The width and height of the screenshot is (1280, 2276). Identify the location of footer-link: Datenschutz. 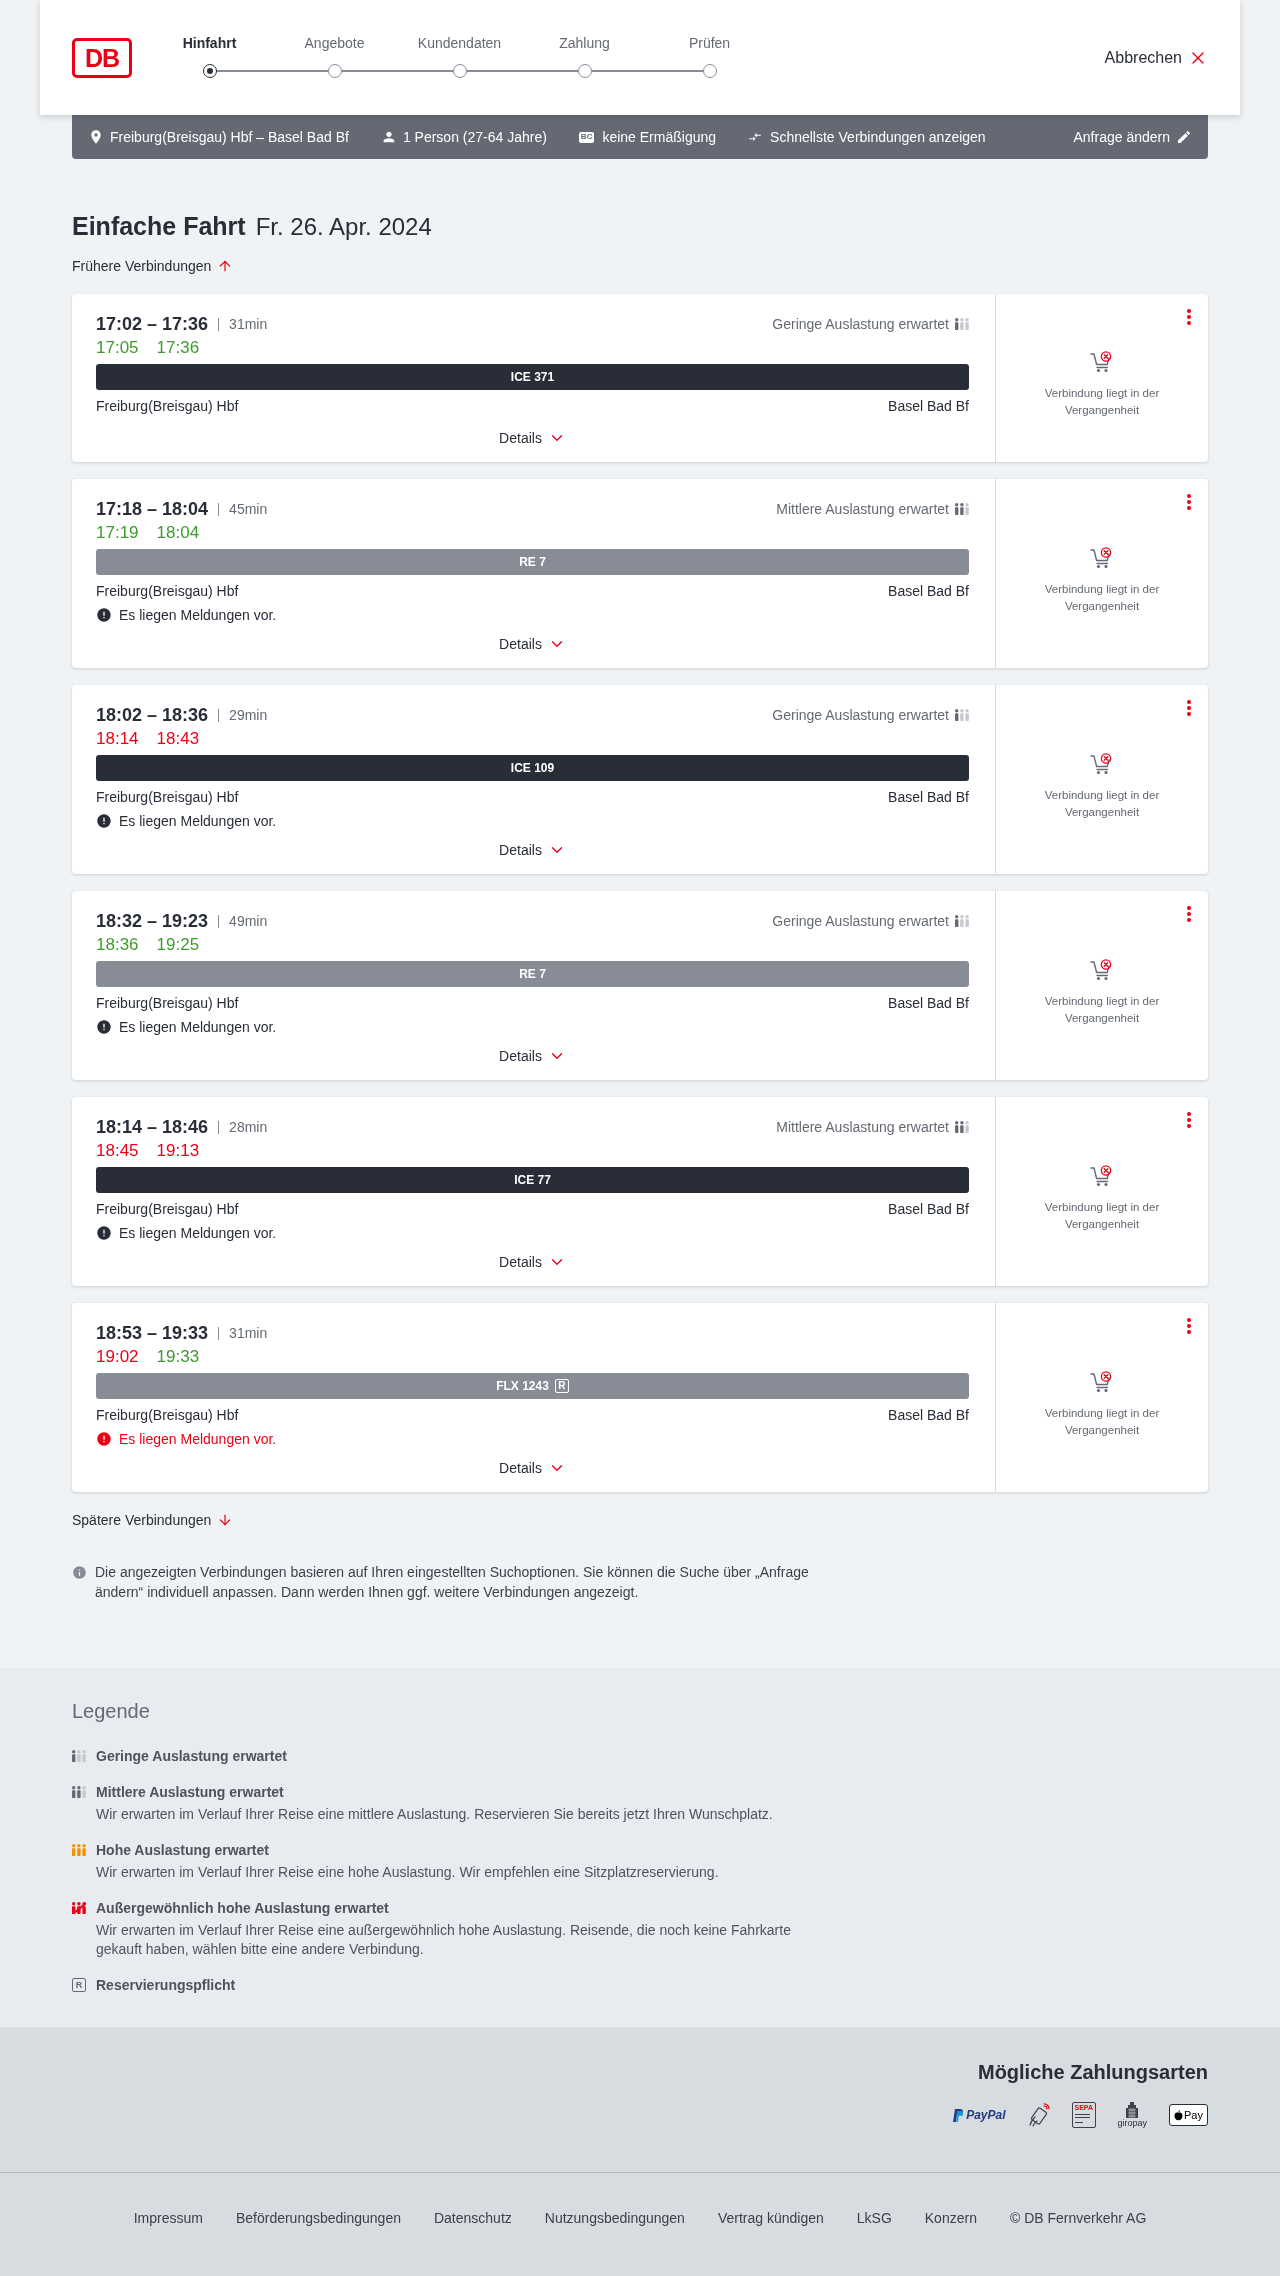
(472, 2218).